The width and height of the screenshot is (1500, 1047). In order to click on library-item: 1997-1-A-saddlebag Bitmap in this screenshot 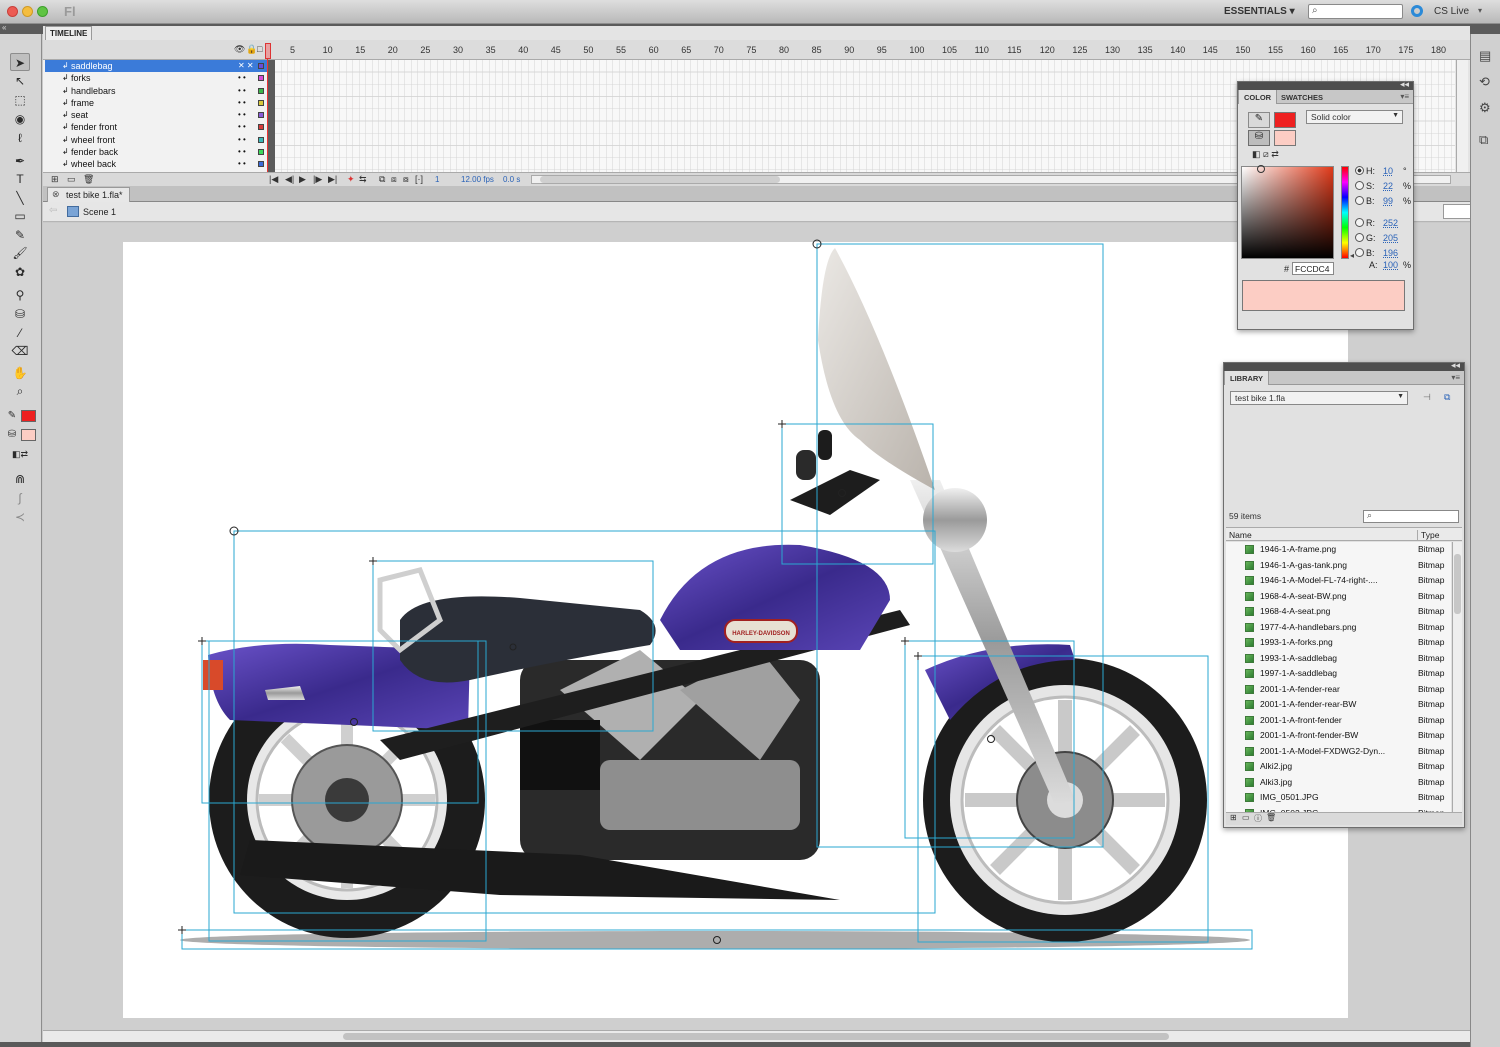, I will do `click(1338, 674)`.